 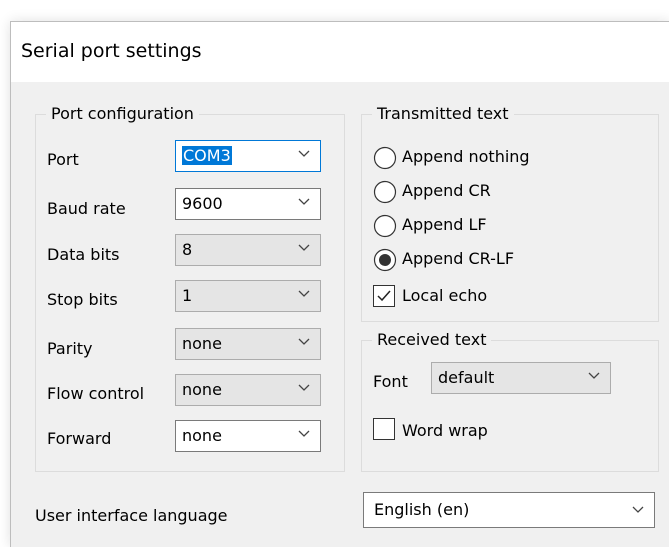 I want to click on data-bits-value: 8, so click(x=187, y=249).